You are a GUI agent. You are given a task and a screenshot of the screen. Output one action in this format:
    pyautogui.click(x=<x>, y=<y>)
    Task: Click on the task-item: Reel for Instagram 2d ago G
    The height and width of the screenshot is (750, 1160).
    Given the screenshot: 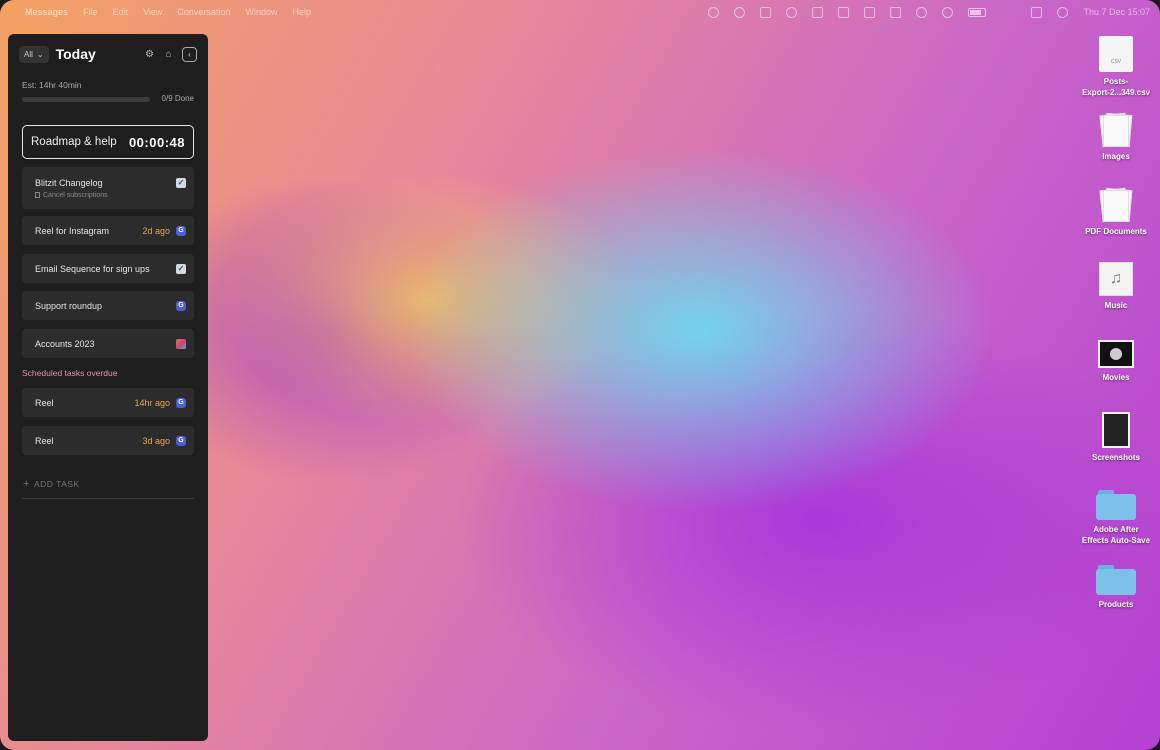 What is the action you would take?
    pyautogui.click(x=108, y=230)
    